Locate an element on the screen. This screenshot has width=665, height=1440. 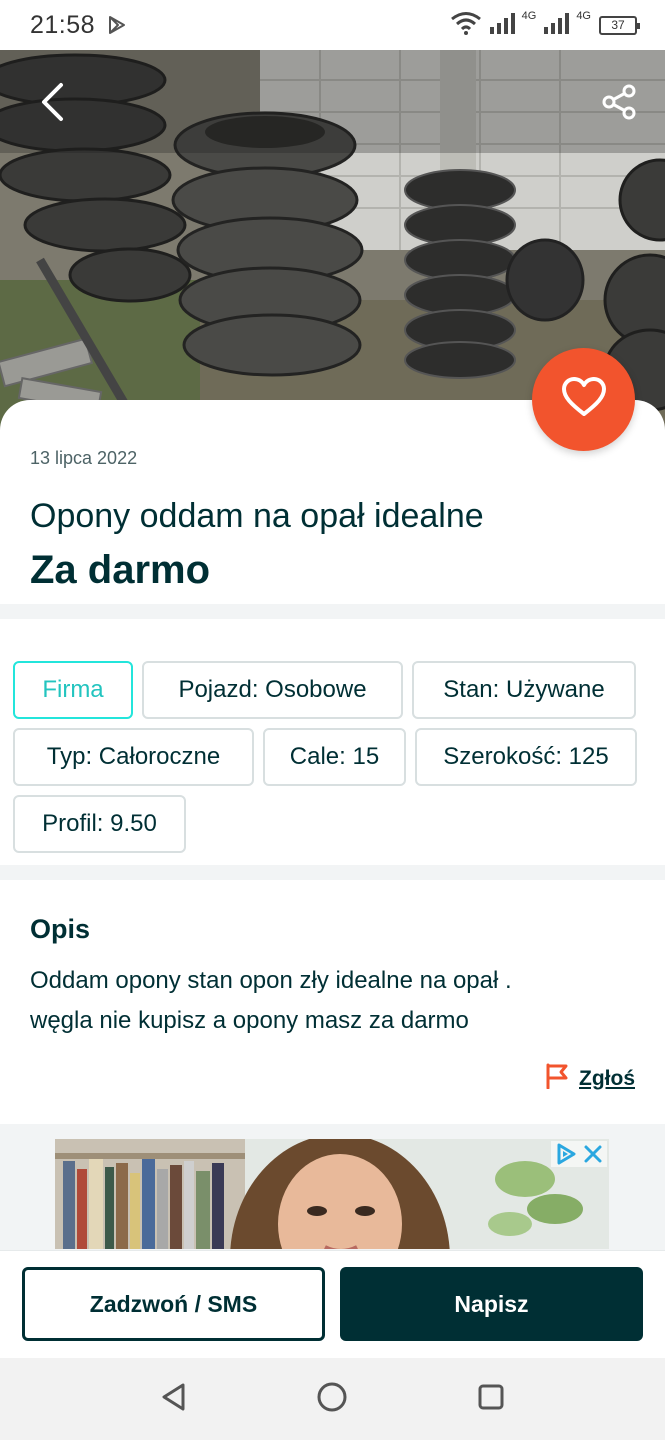
play-store-icon is located at coordinates (117, 25).